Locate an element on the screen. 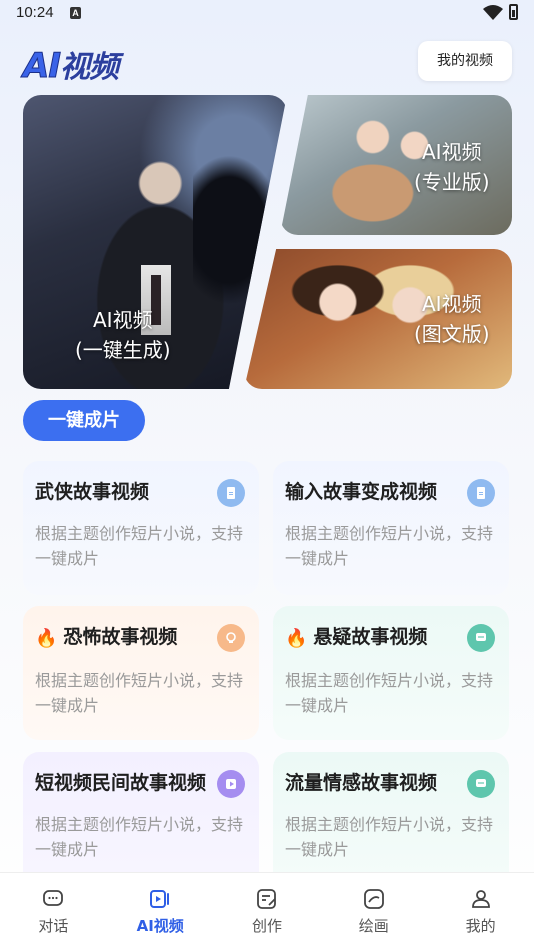 Image resolution: width=534 pixels, height=950 pixels. logo-ai-text: AI is located at coordinates (42, 66).